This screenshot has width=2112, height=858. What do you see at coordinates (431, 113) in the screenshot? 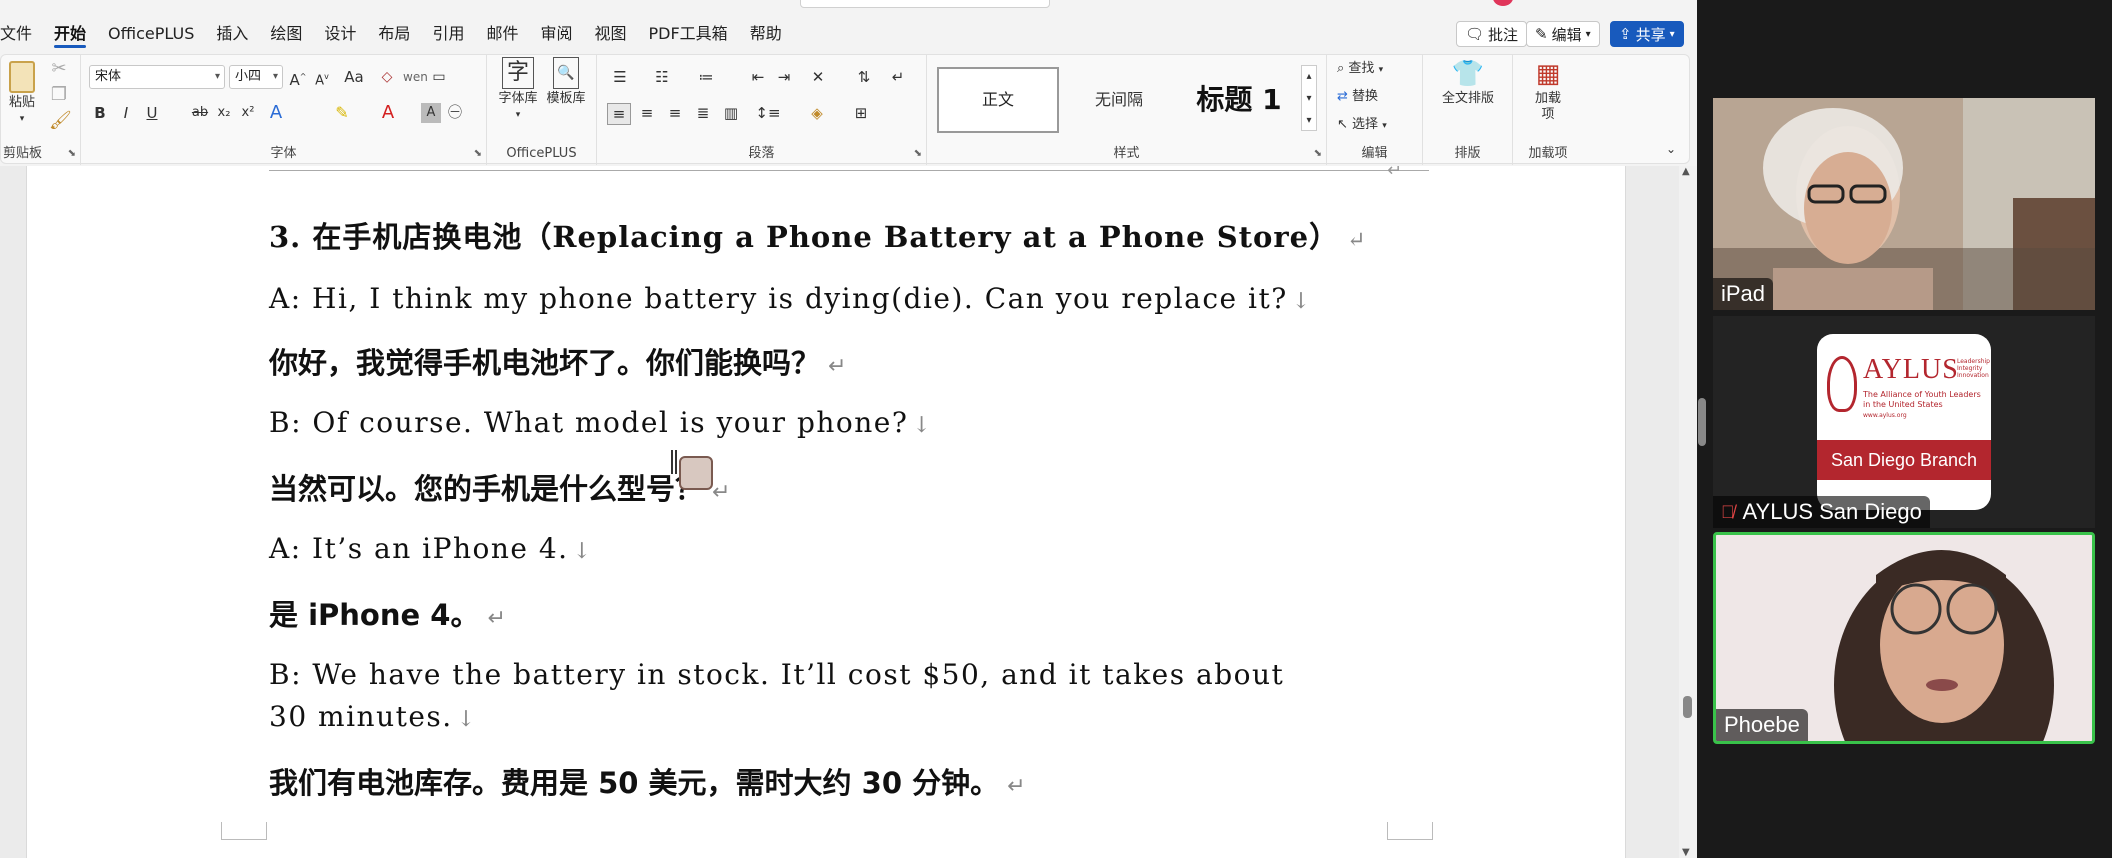
I see `char-shading-icon: A` at bounding box center [431, 113].